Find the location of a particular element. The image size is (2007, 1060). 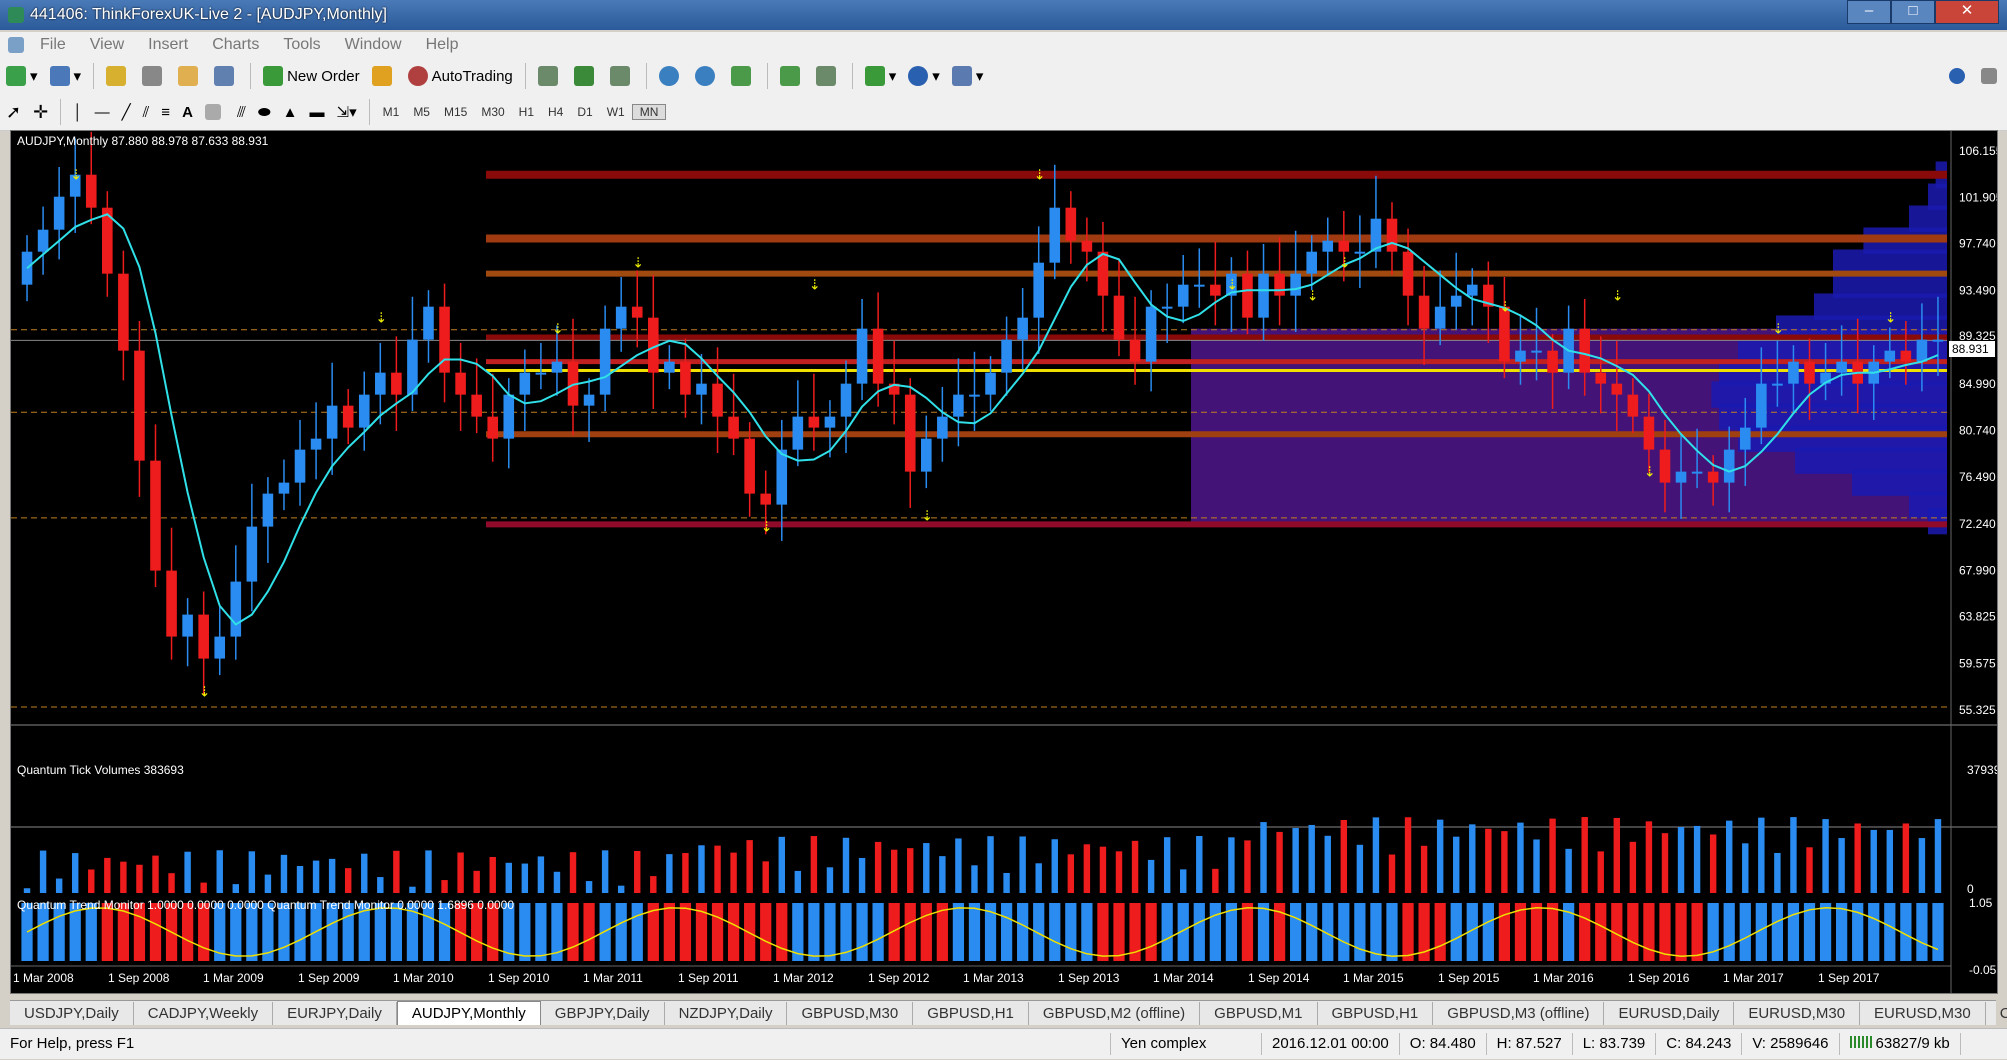

periods-button: ▾ is located at coordinates (924, 76).